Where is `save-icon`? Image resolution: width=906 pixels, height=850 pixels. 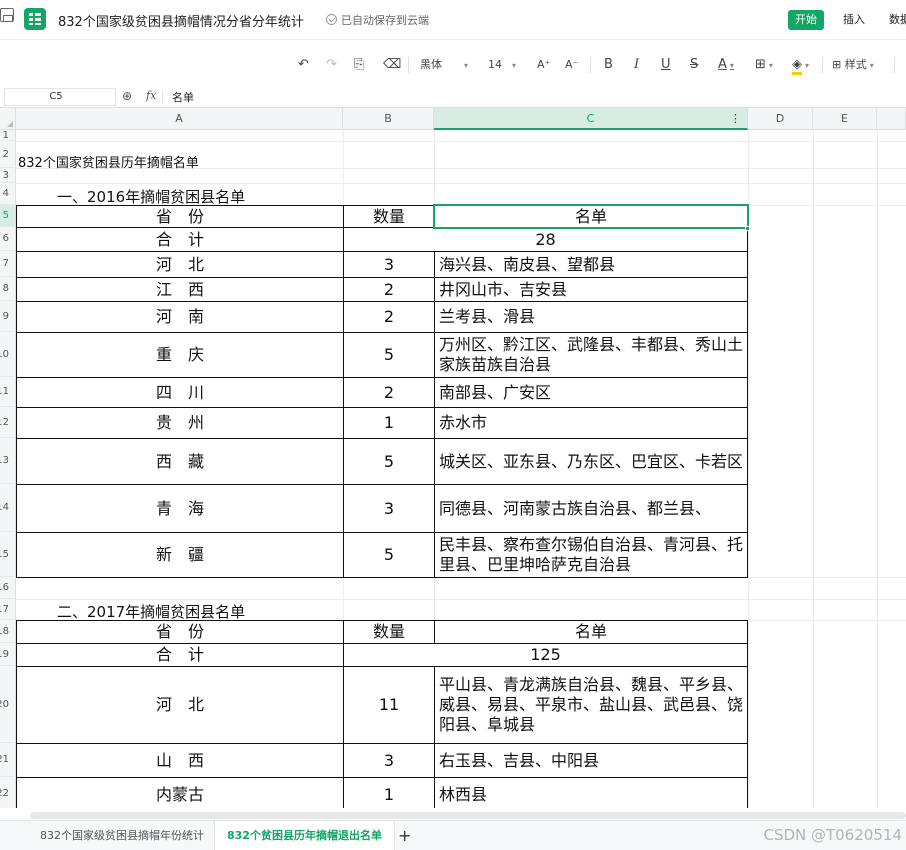 save-icon is located at coordinates (7, 15).